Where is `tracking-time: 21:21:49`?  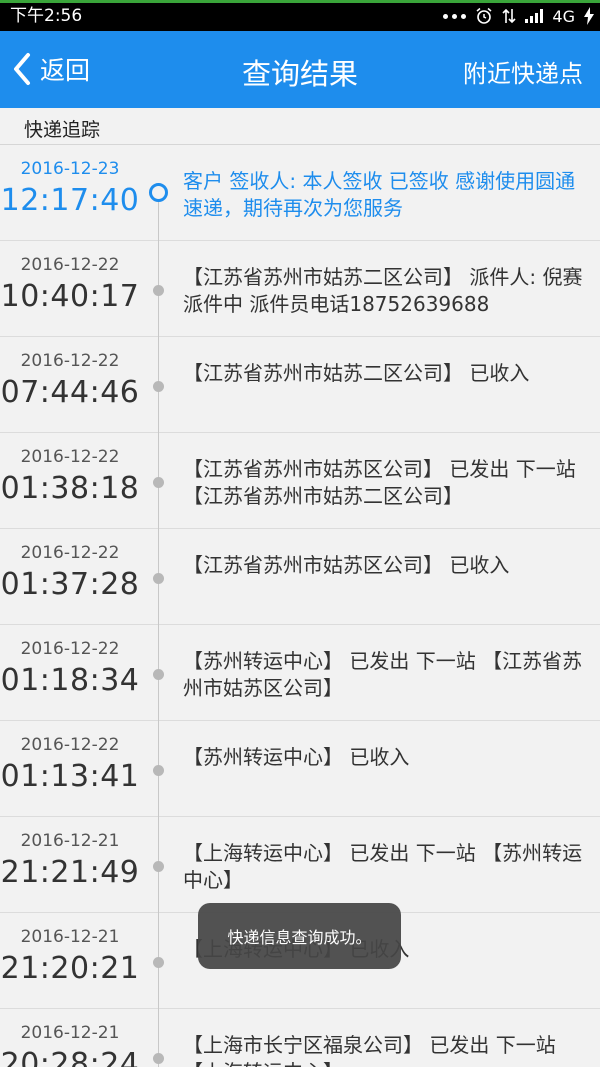
tracking-time: 21:21:49 is located at coordinates (70, 872).